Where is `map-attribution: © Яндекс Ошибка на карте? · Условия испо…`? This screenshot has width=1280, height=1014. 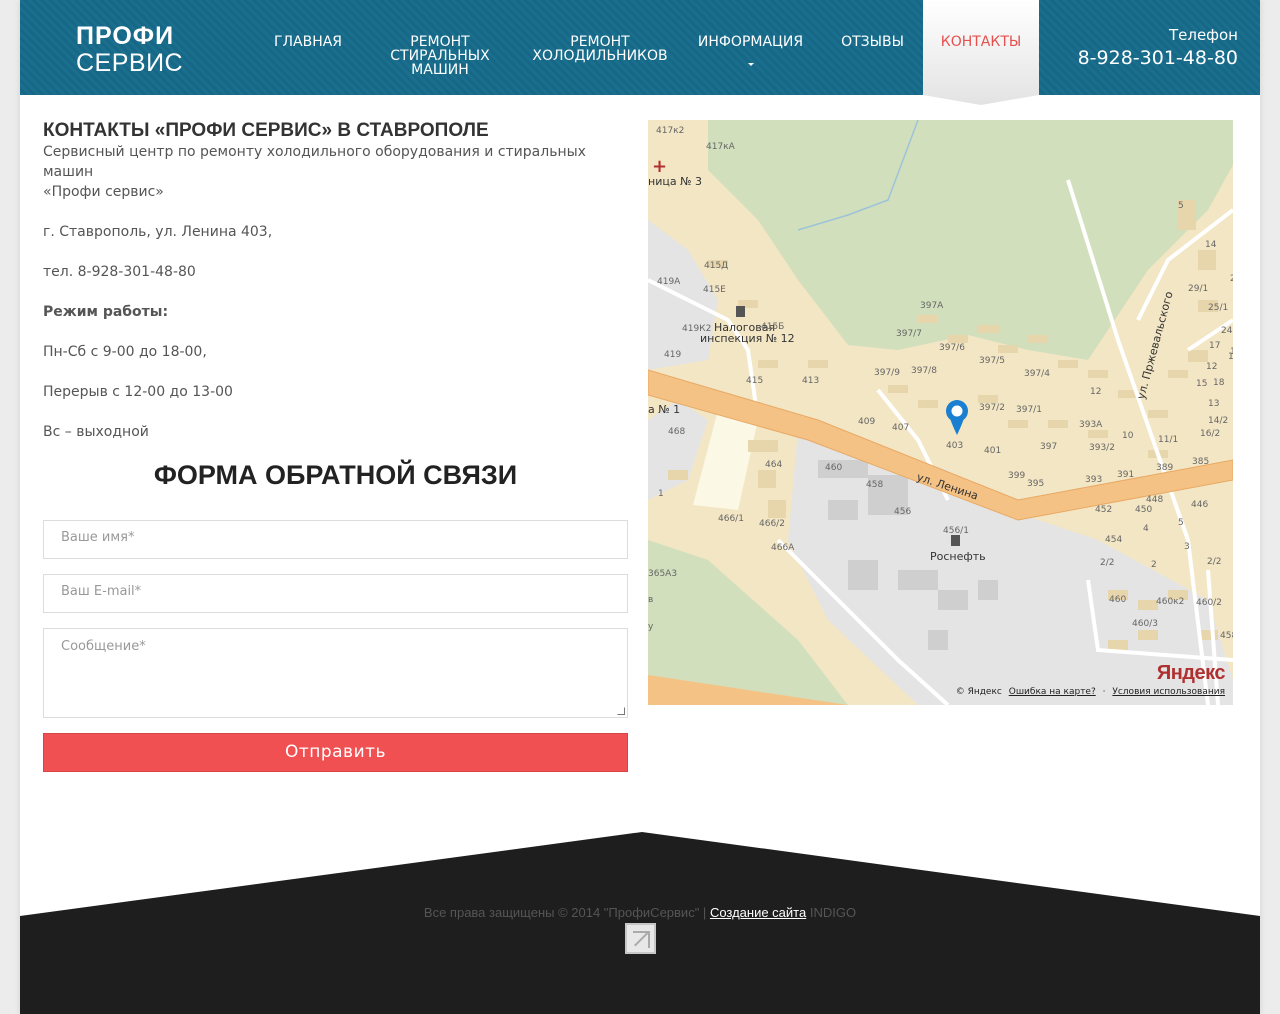
map-attribution: © Яндекс Ошибка на карте? · Условия испо… is located at coordinates (1088, 692).